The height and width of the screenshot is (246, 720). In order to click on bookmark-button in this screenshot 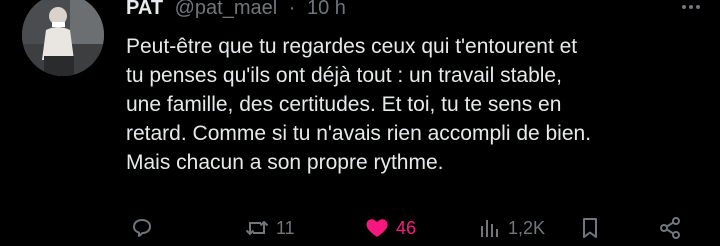, I will do `click(590, 228)`.